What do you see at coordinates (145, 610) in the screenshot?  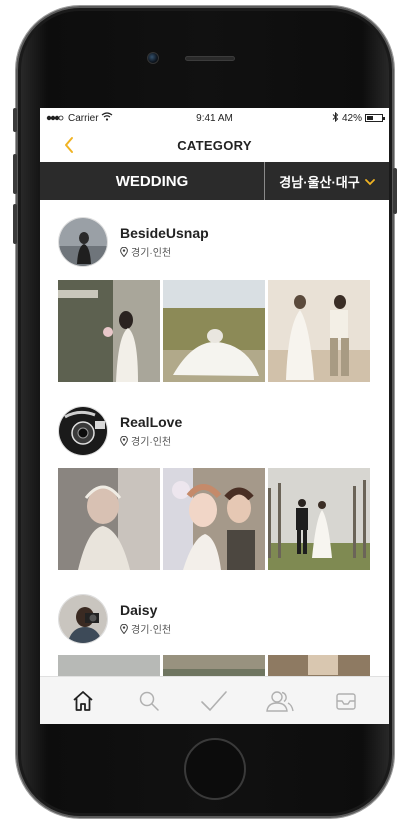 I see `photographer-name: Daisy` at bounding box center [145, 610].